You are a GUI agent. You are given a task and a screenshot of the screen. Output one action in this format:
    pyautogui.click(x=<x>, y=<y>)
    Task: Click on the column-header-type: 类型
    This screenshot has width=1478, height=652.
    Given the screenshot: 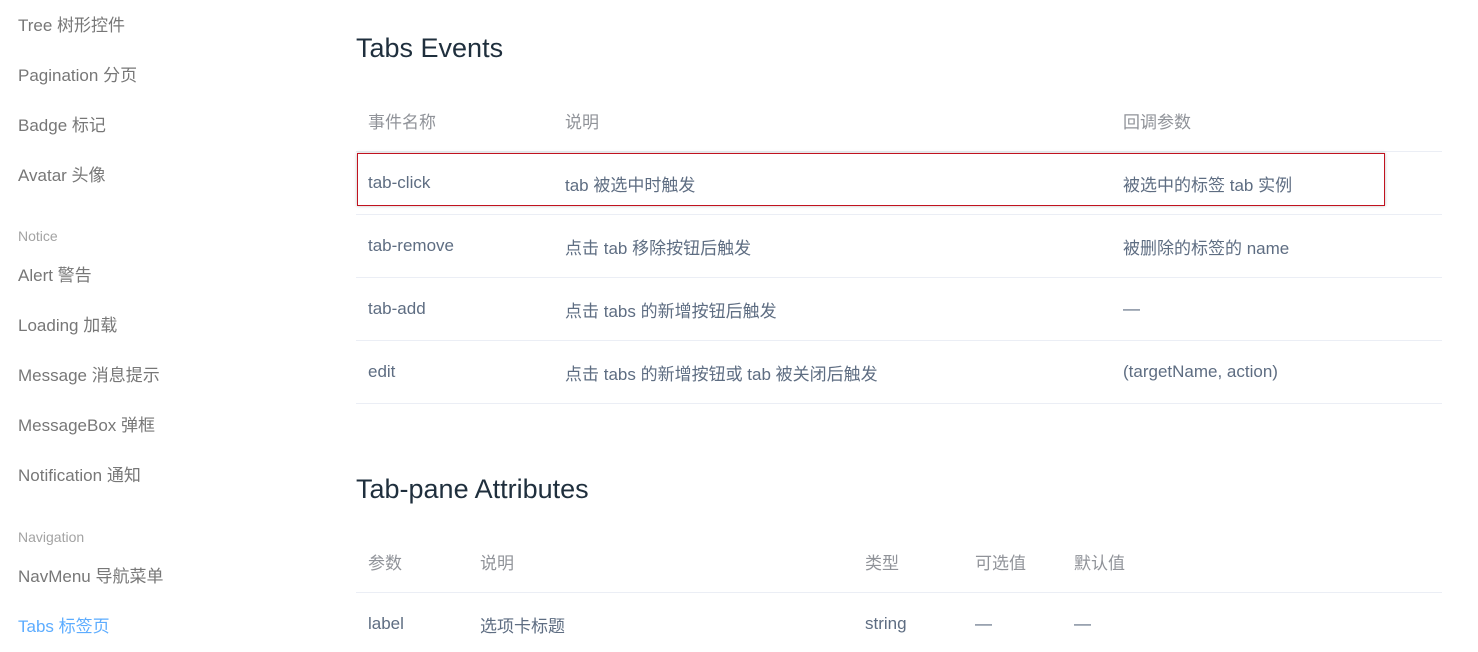 What is the action you would take?
    pyautogui.click(x=882, y=563)
    